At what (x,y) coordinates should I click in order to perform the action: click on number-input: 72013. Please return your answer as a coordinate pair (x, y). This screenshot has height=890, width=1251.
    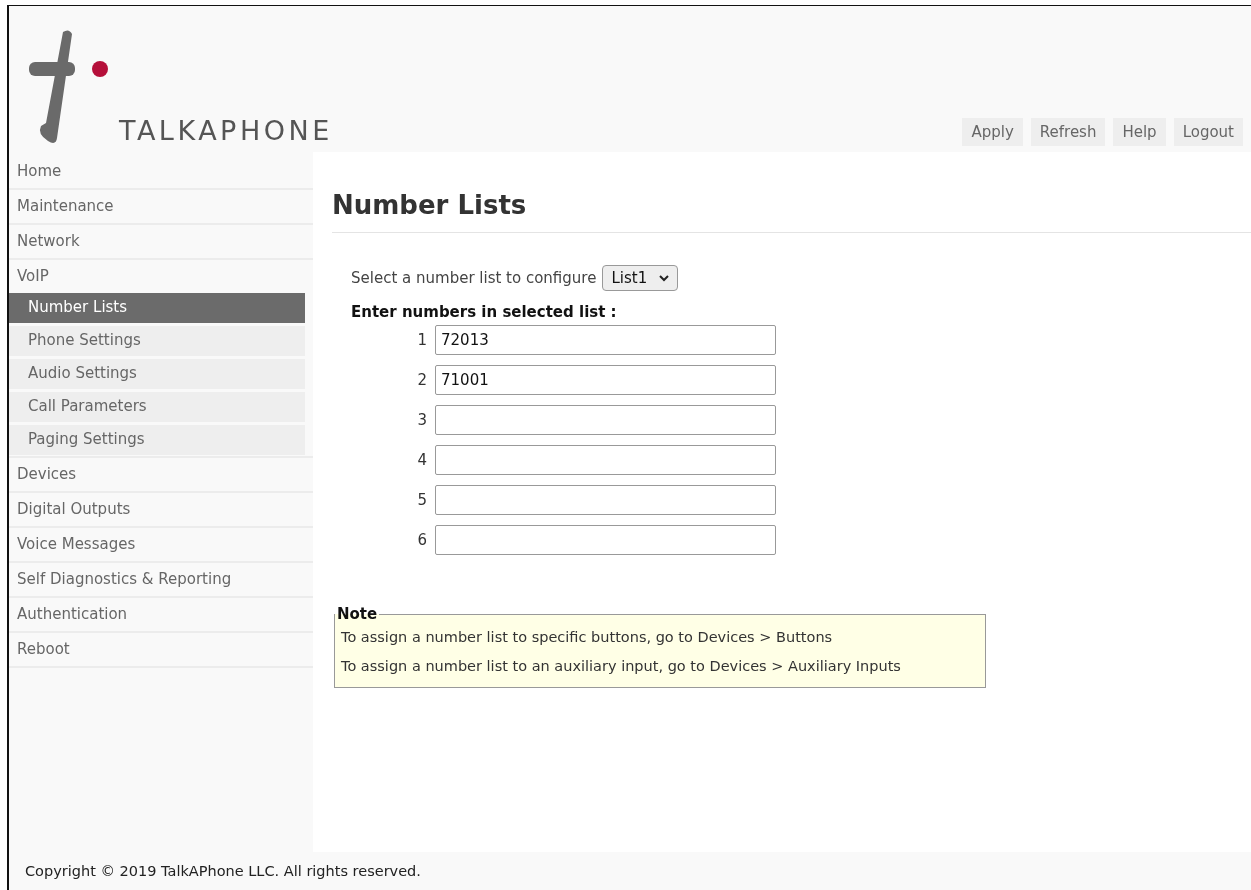
    Looking at the image, I should click on (605, 340).